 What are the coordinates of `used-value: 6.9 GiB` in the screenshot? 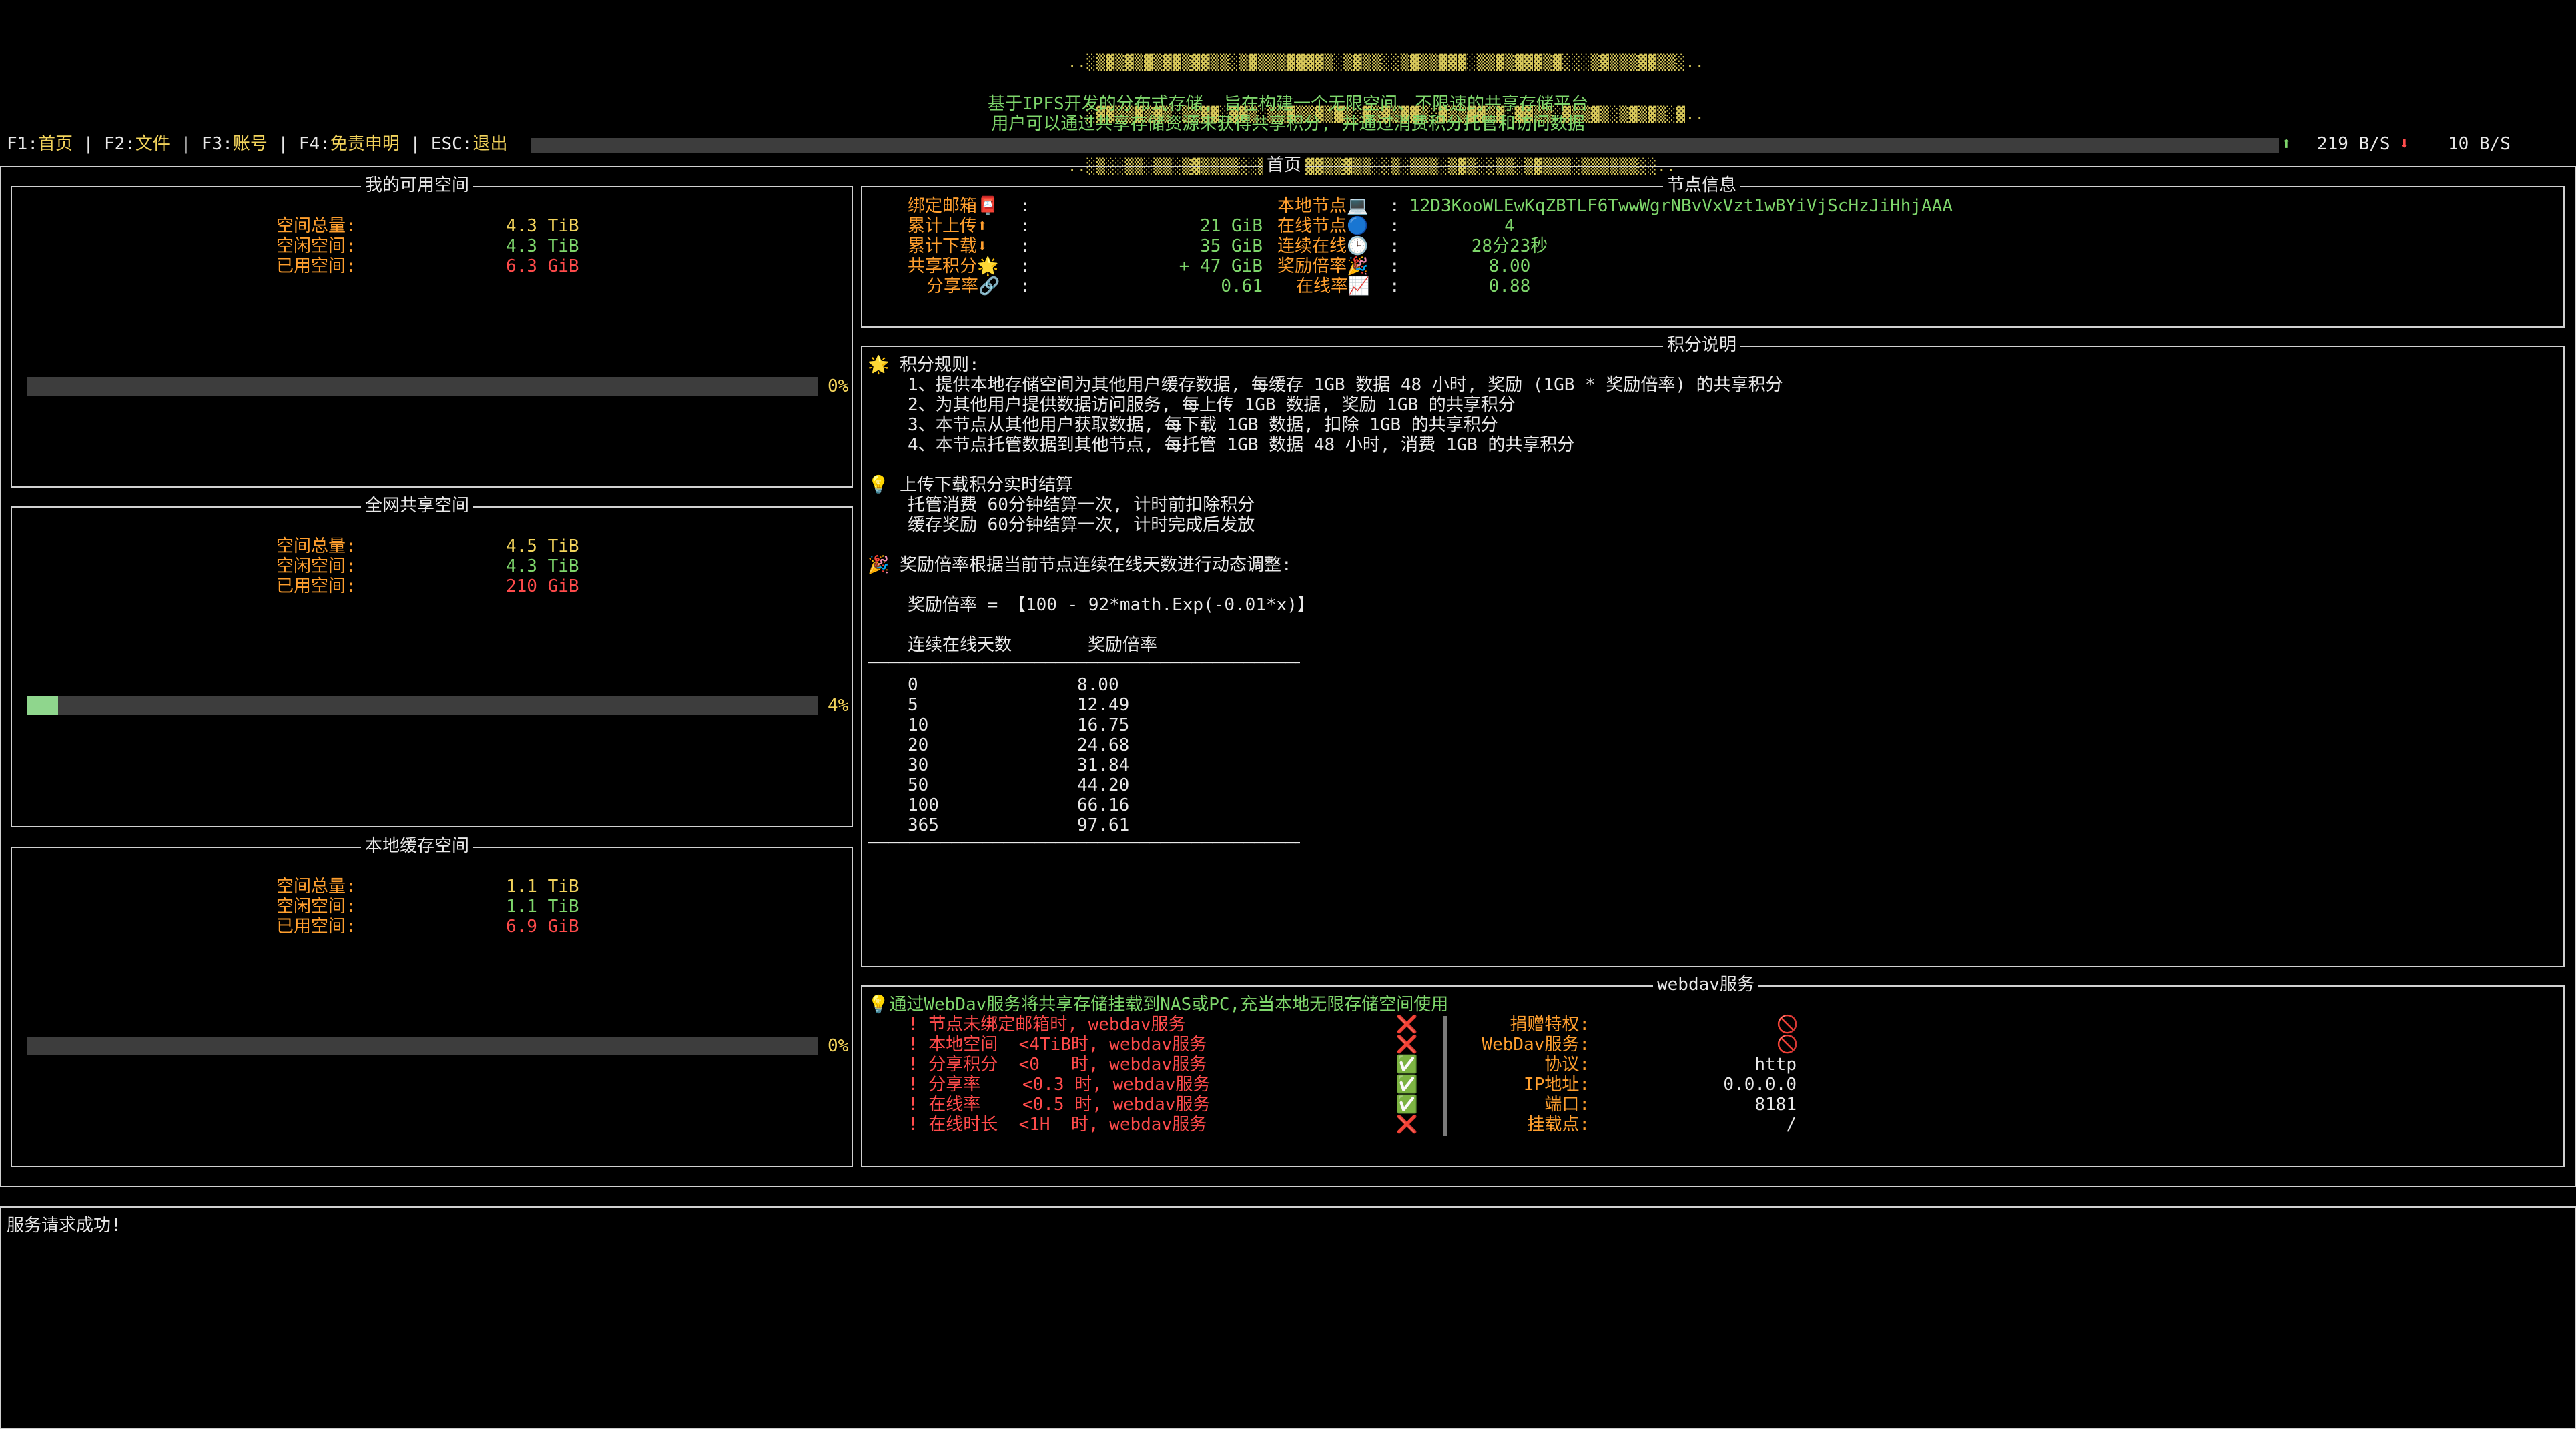 It's located at (542, 927).